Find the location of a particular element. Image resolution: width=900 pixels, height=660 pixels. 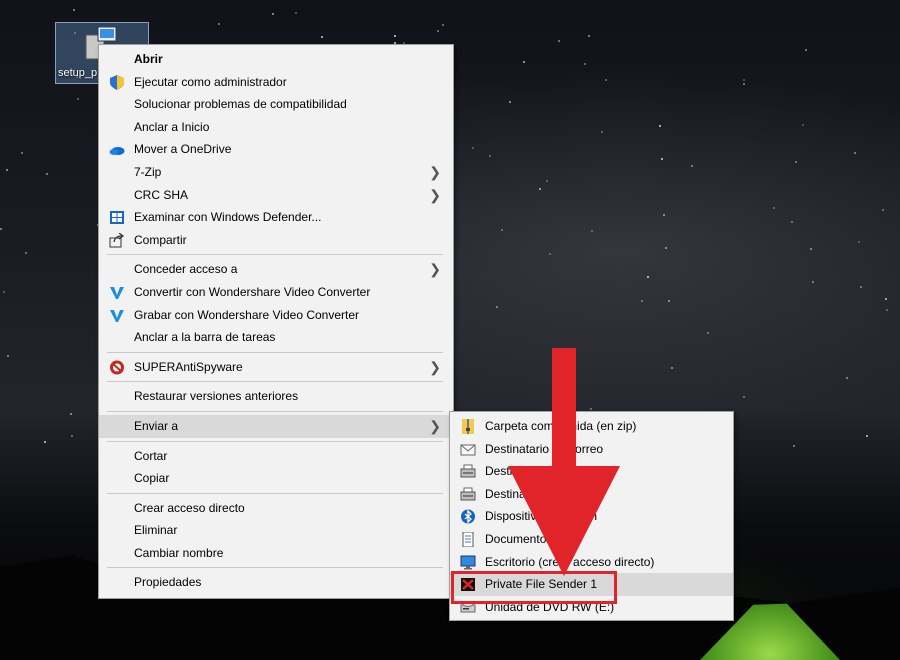

menu-item-label: Copiar is located at coordinates (152, 478).